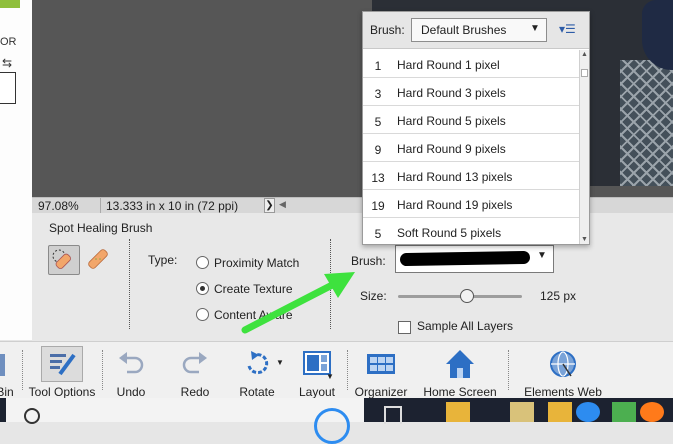 The image size is (673, 444). I want to click on brush-picker: ▼, so click(474, 259).